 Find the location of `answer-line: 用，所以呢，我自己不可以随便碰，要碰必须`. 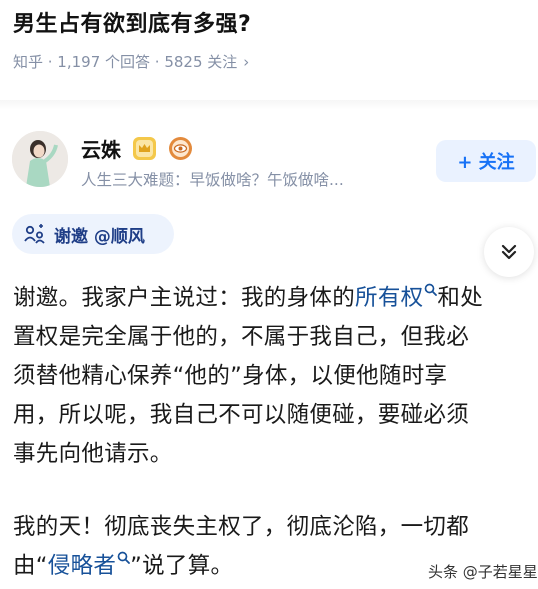

answer-line: 用，所以呢，我自己不可以随便碰，要碰必须 is located at coordinates (241, 415).